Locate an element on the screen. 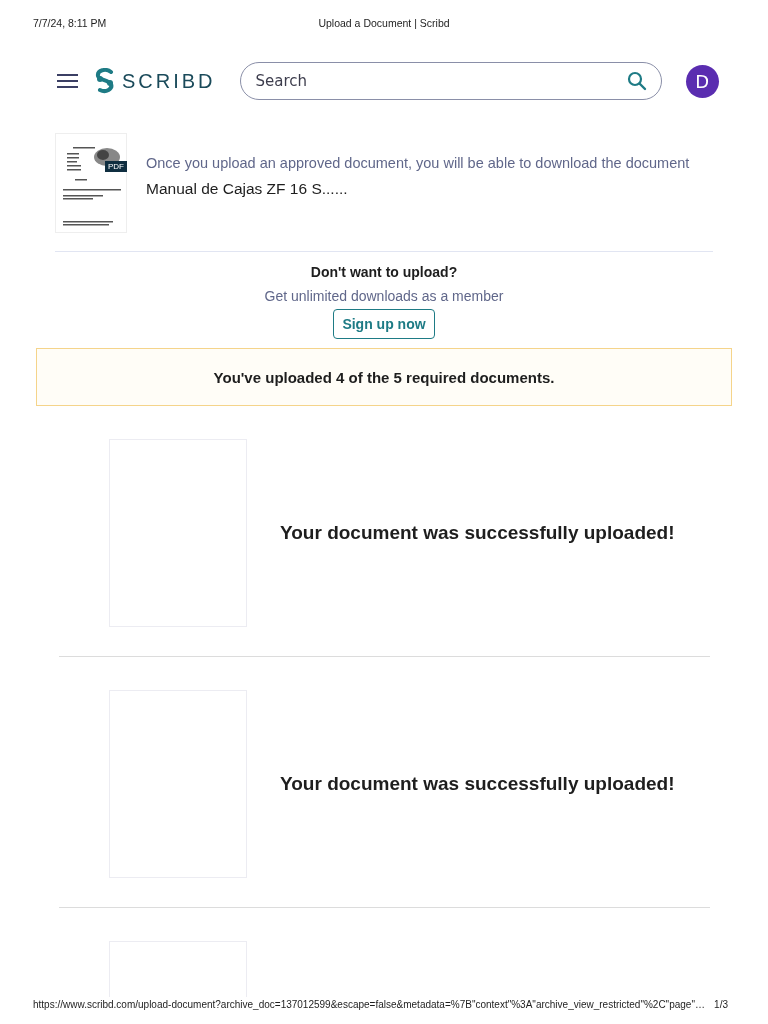 The width and height of the screenshot is (768, 1024). sign-up-button: Sign up now is located at coordinates (384, 324).